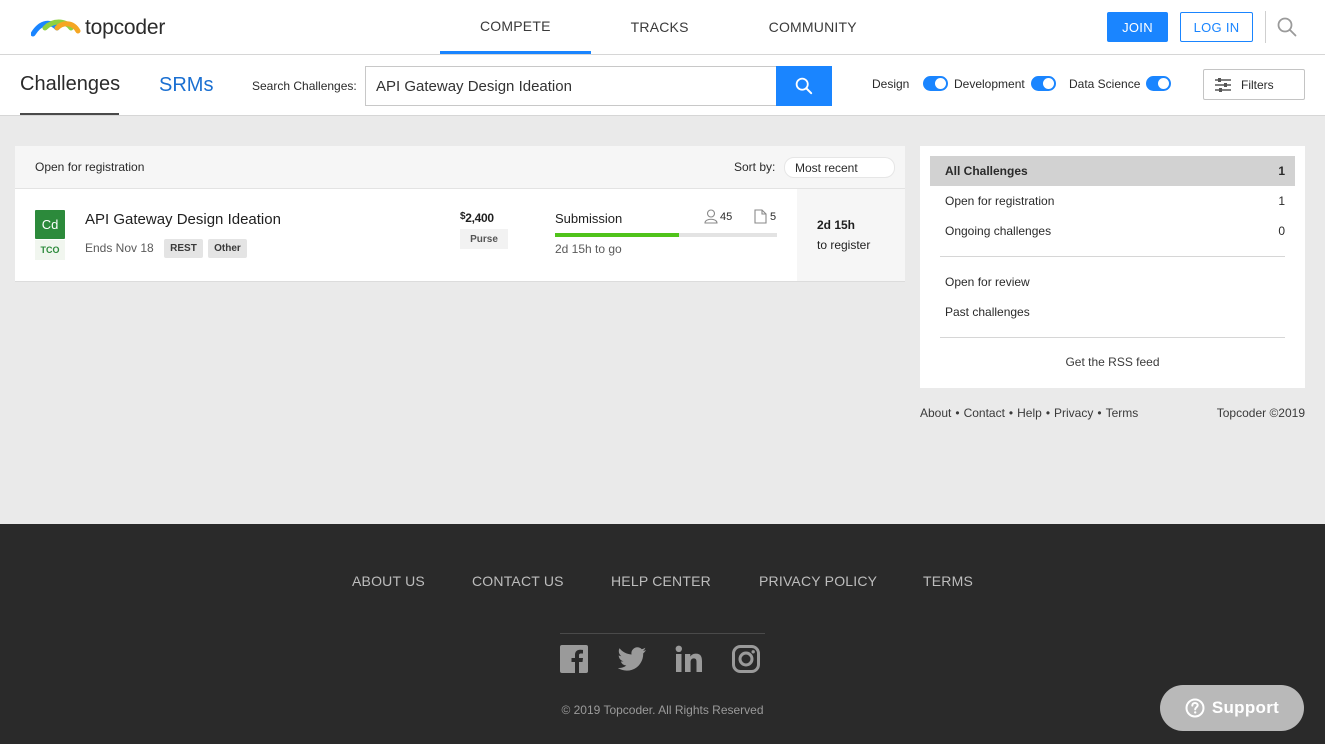 This screenshot has height=744, width=1325. I want to click on data-science-toggle-group: Data Science, so click(1120, 83).